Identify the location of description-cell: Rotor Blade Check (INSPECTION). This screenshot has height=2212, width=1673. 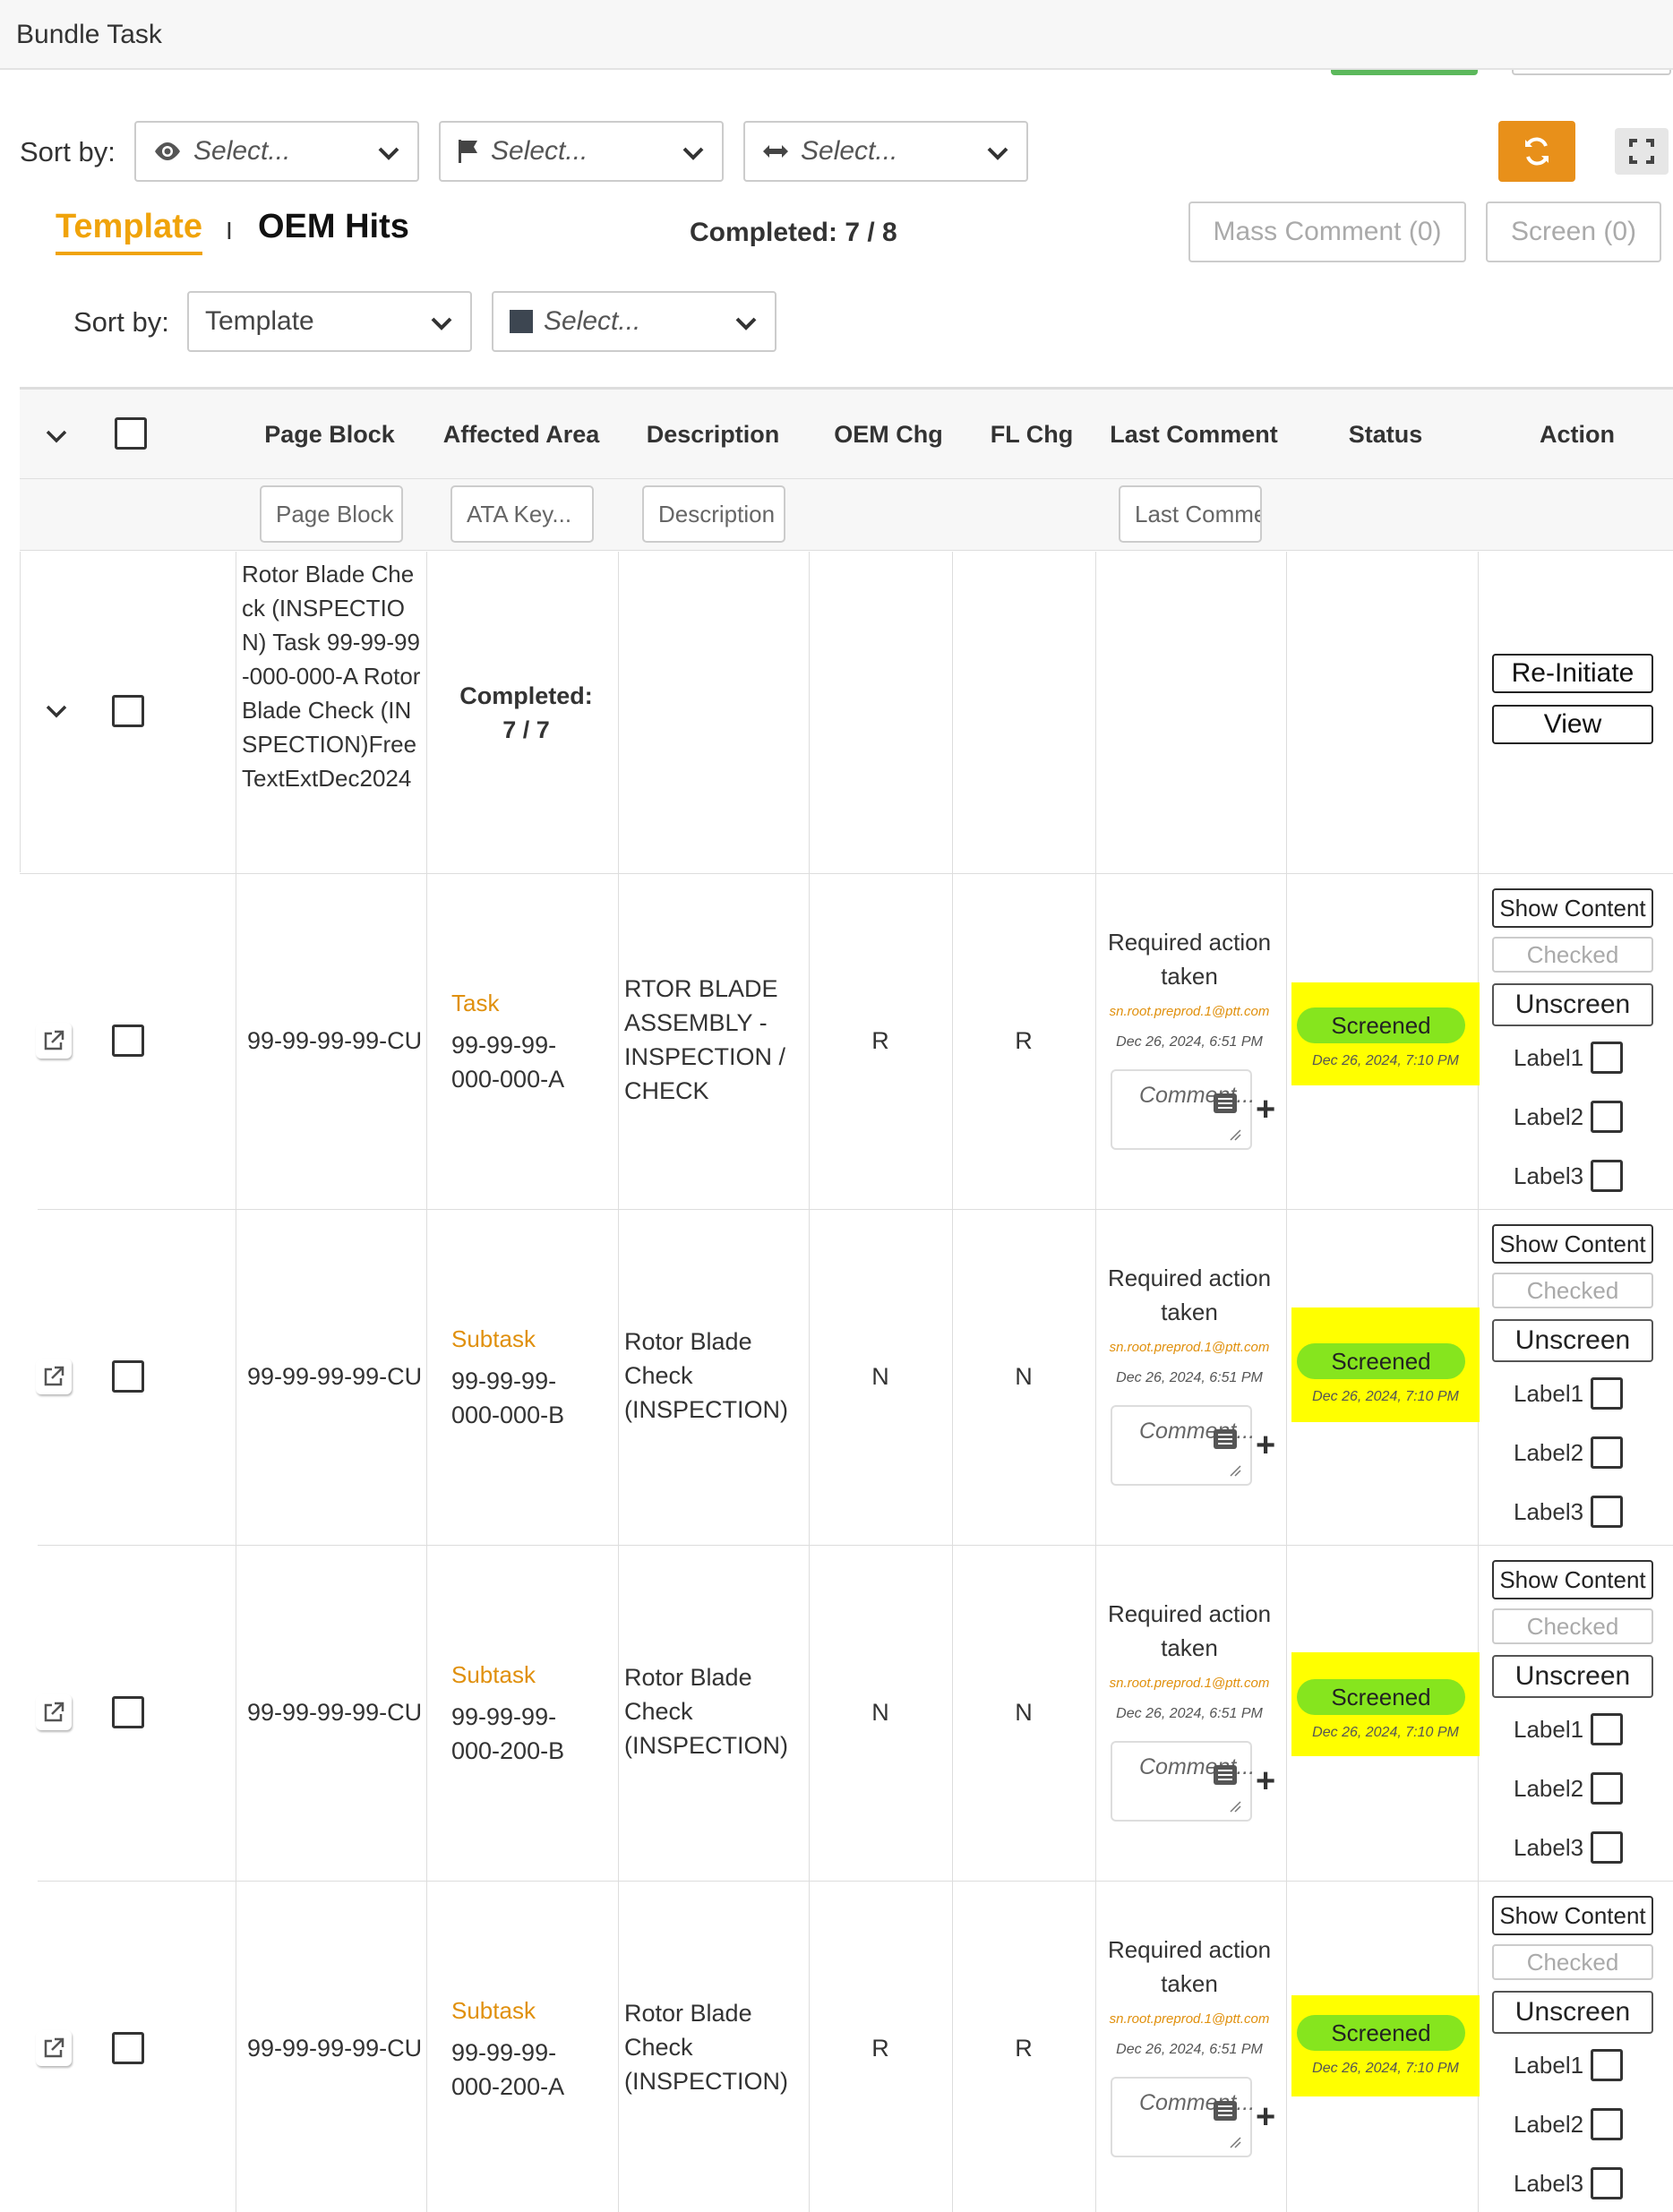
(706, 1375).